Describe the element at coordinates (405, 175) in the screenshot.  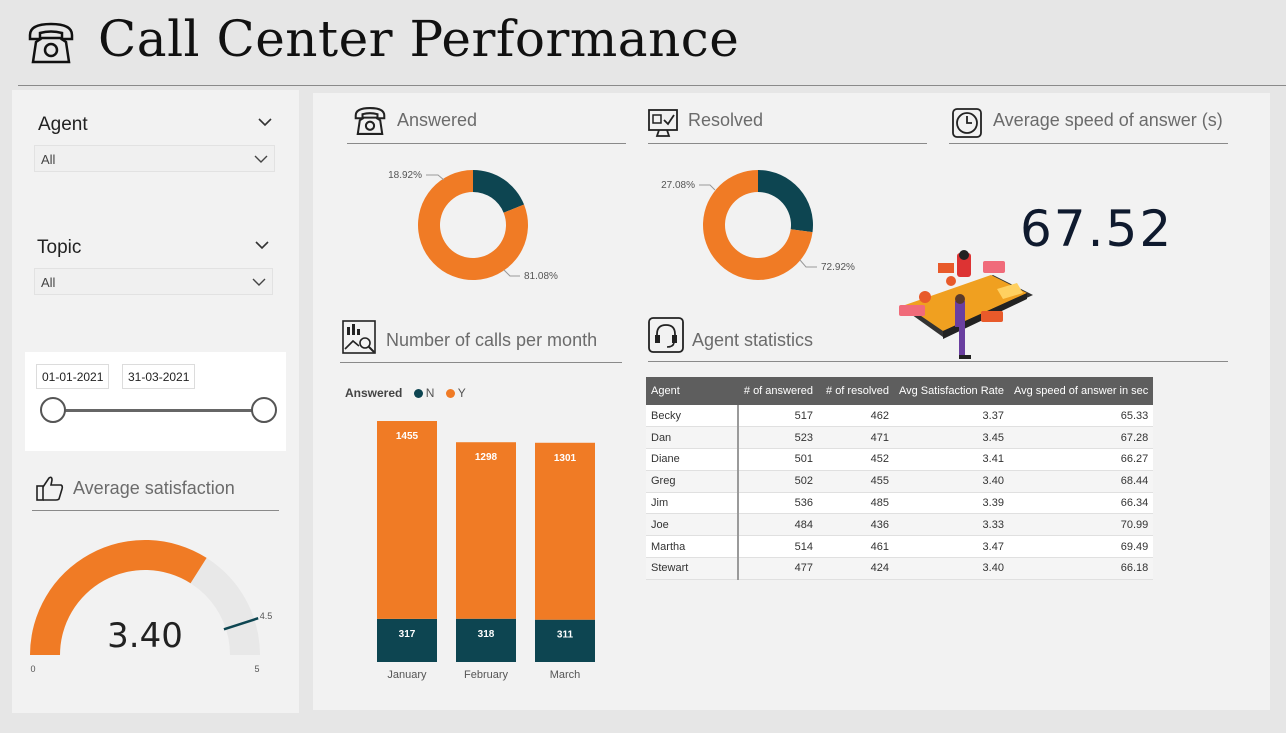
I see `donut-data-label: 18.92%` at that location.